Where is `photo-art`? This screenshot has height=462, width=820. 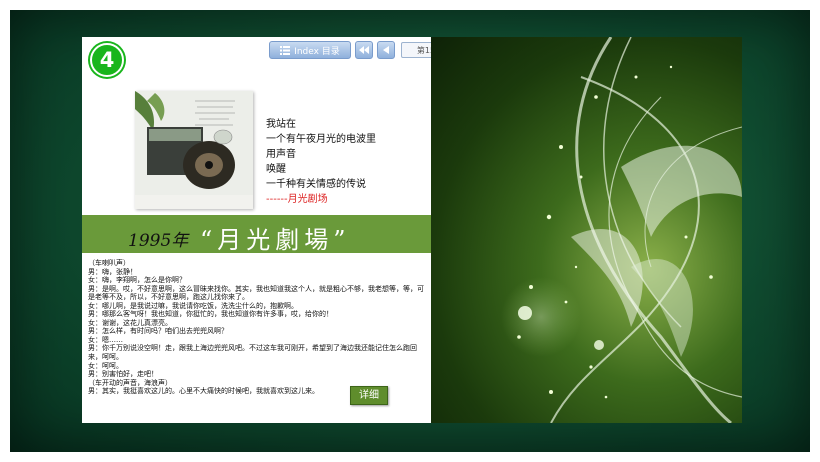
photo-art is located at coordinates (194, 150).